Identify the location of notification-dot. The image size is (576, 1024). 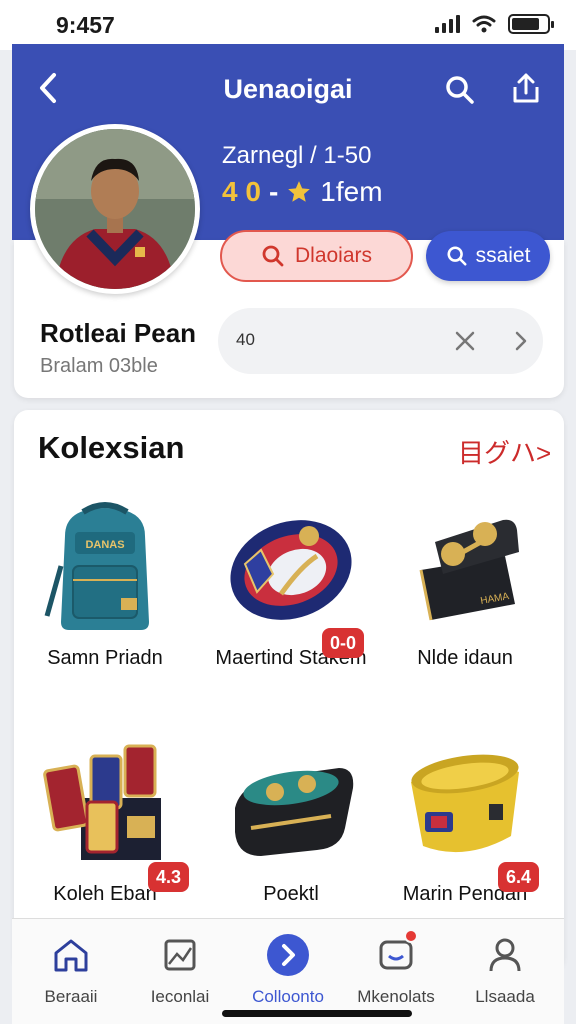
(411, 936).